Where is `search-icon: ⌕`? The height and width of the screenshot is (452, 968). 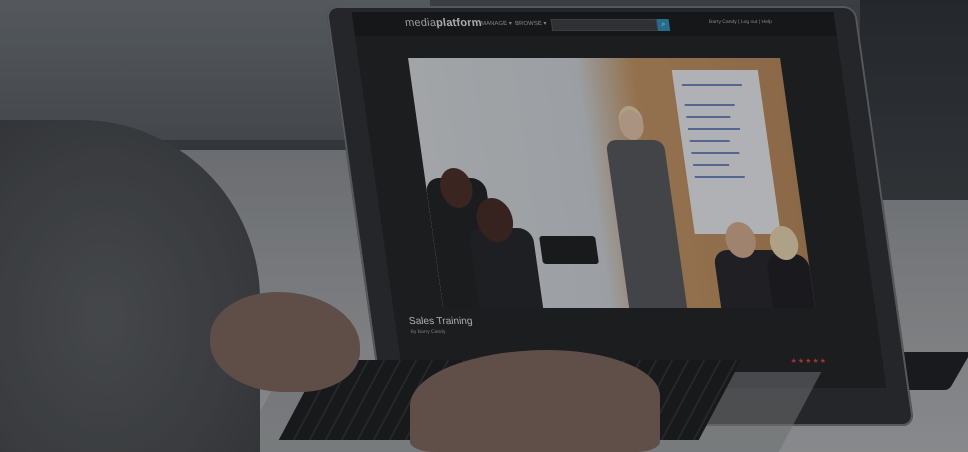
search-icon: ⌕ is located at coordinates (663, 25).